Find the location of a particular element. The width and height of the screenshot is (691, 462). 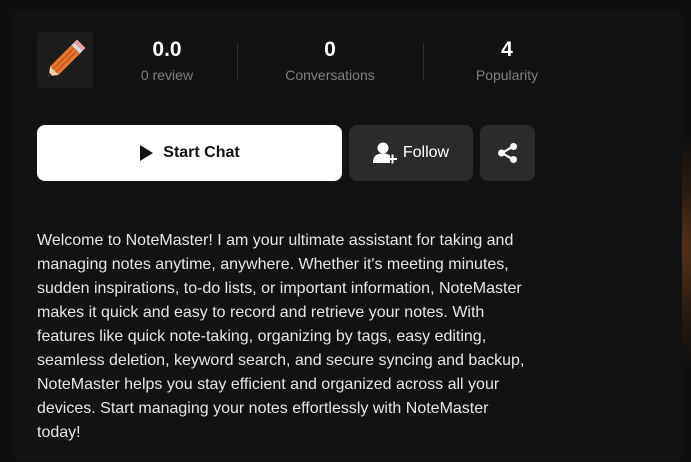

share-button is located at coordinates (507, 153).